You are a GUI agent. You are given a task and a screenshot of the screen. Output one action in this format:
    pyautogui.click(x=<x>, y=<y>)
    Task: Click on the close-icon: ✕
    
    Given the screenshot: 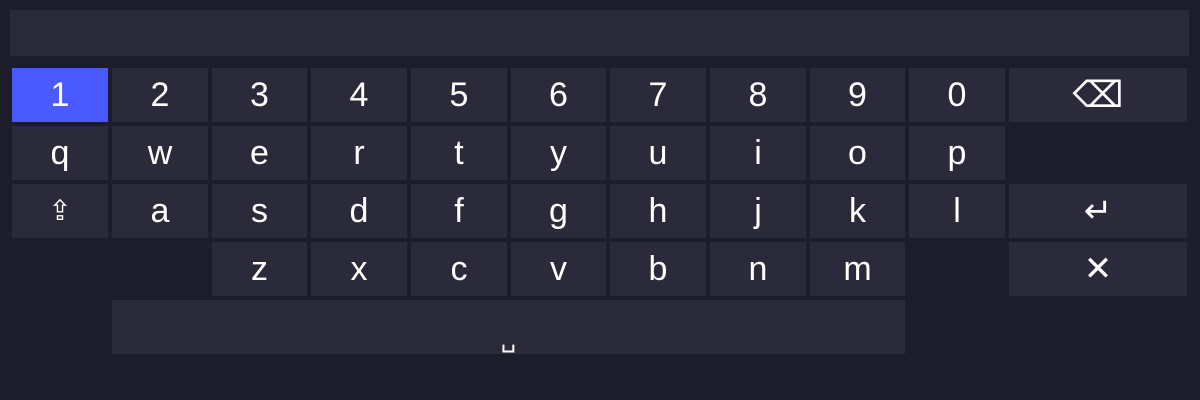 What is the action you would take?
    pyautogui.click(x=1098, y=269)
    